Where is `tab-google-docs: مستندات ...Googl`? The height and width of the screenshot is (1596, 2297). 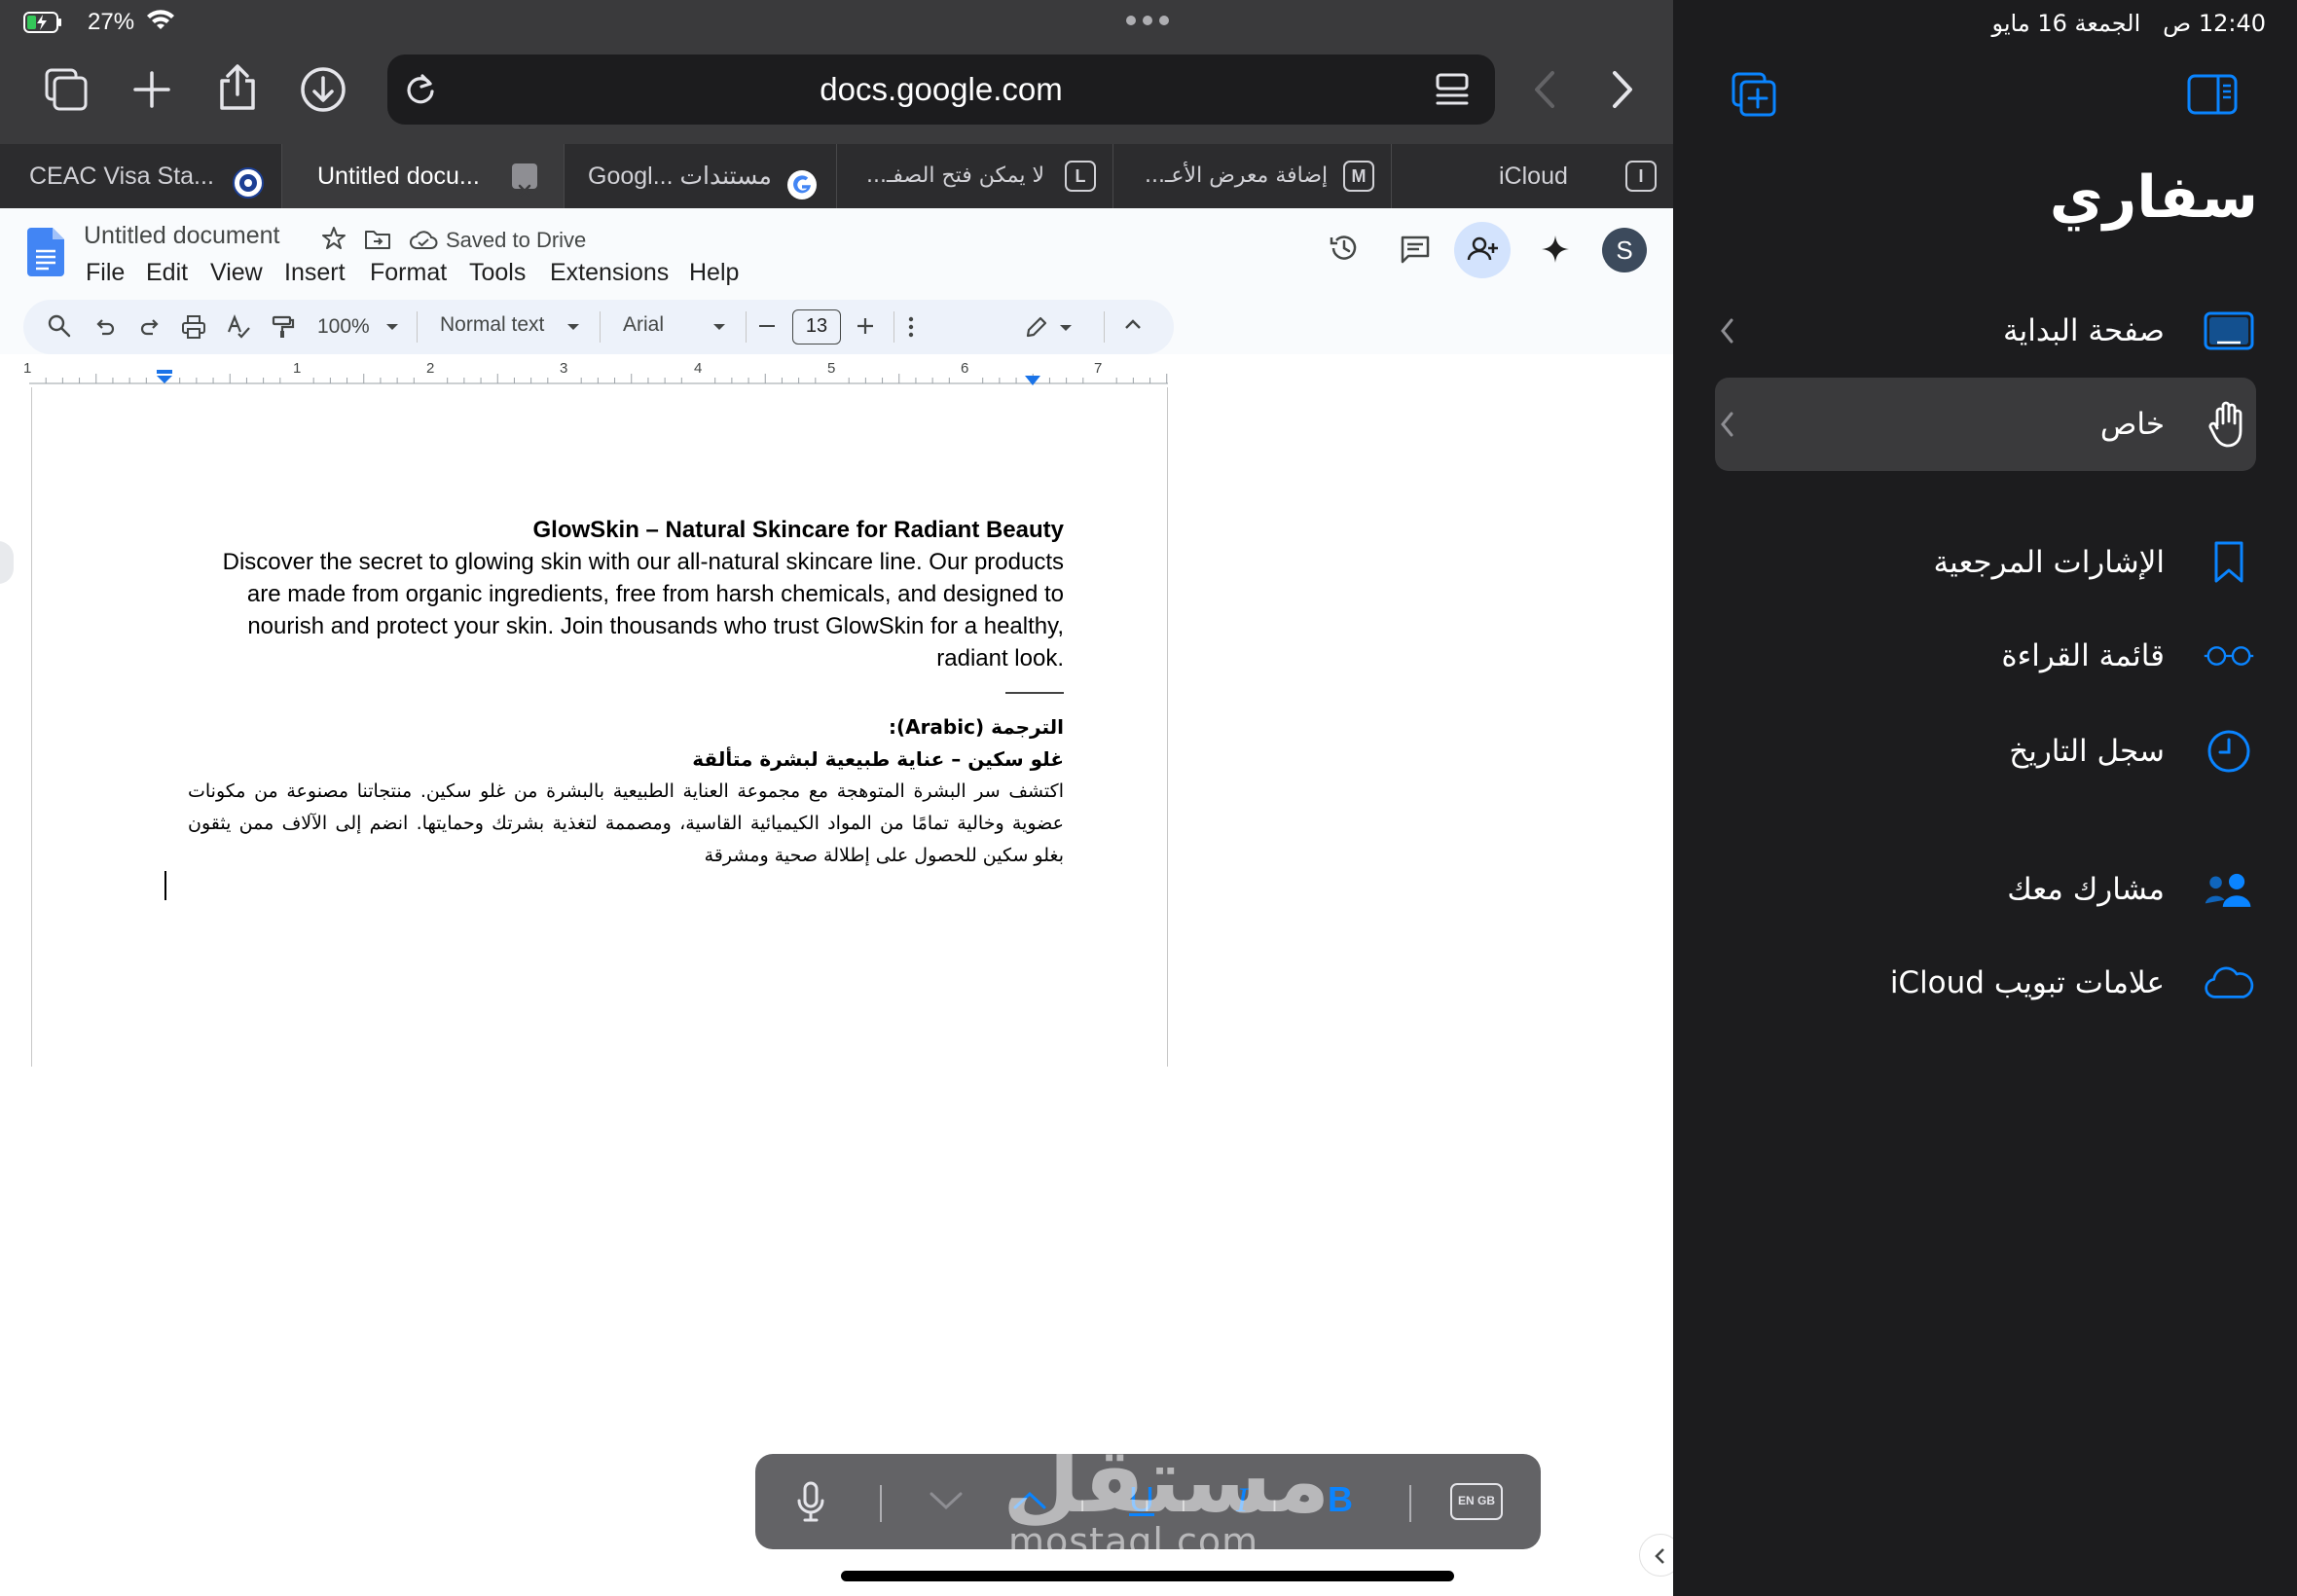
tab-google-docs: مستندات ...Googl is located at coordinates (701, 176).